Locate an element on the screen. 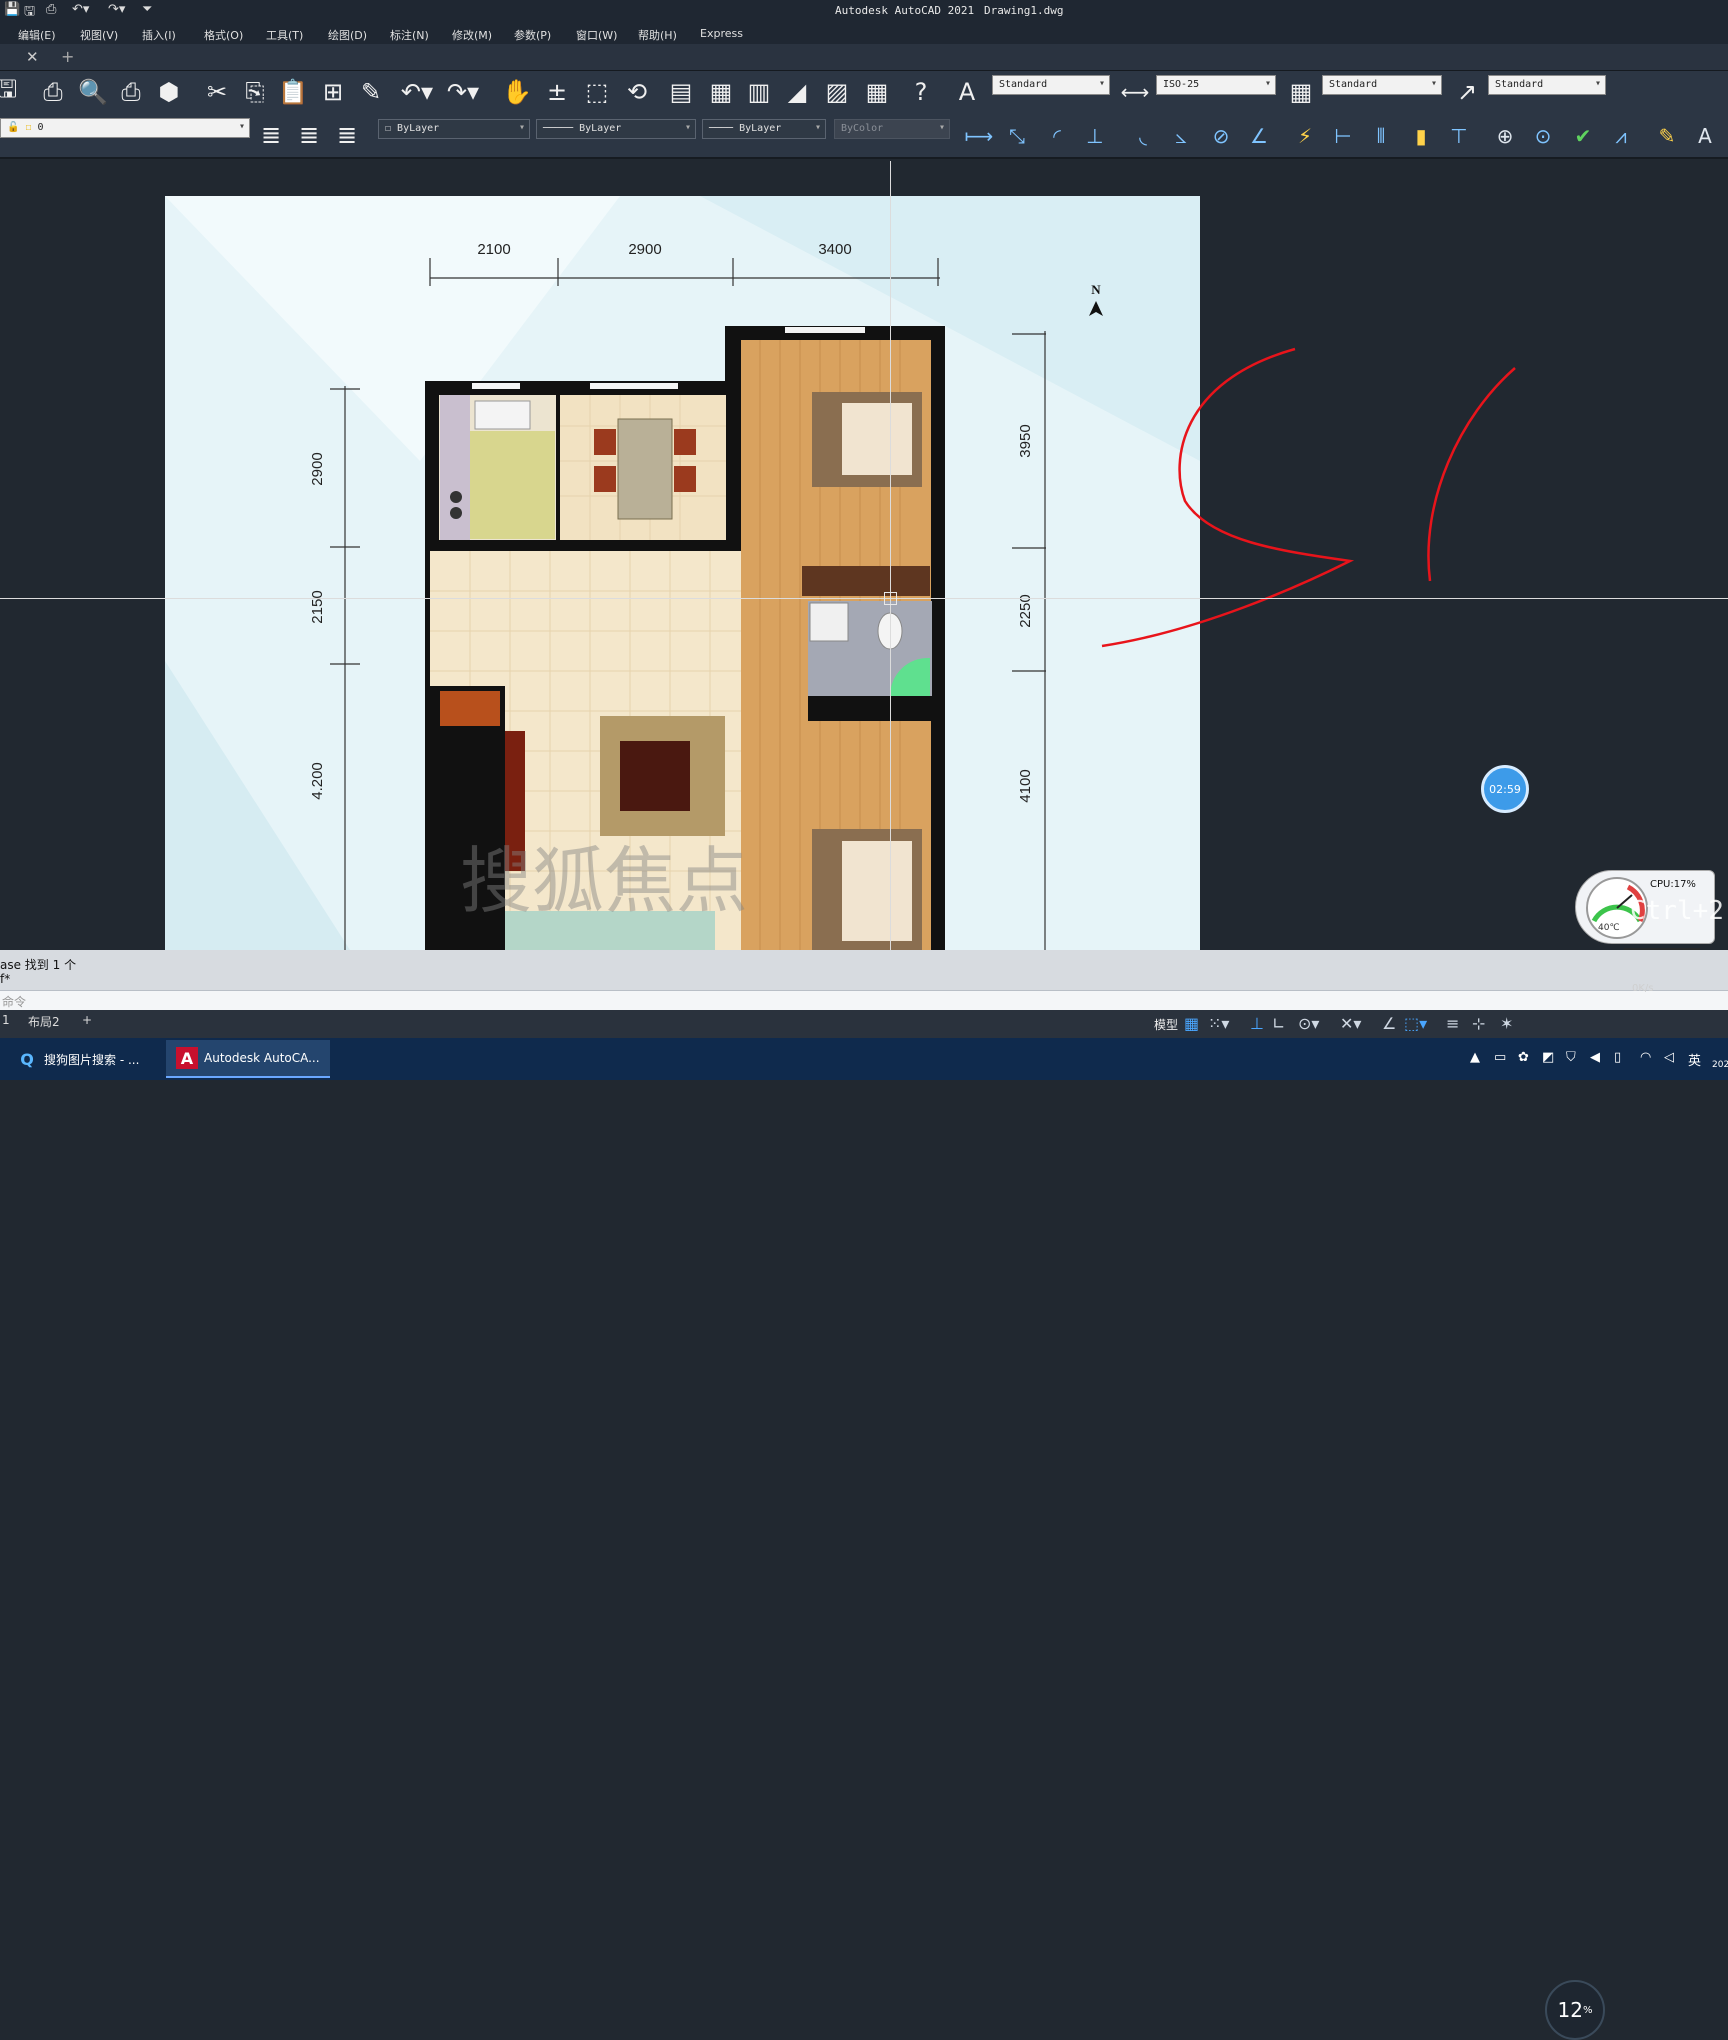 The image size is (1728, 2040). dim-edit-icon: ✎ is located at coordinates (1667, 136).